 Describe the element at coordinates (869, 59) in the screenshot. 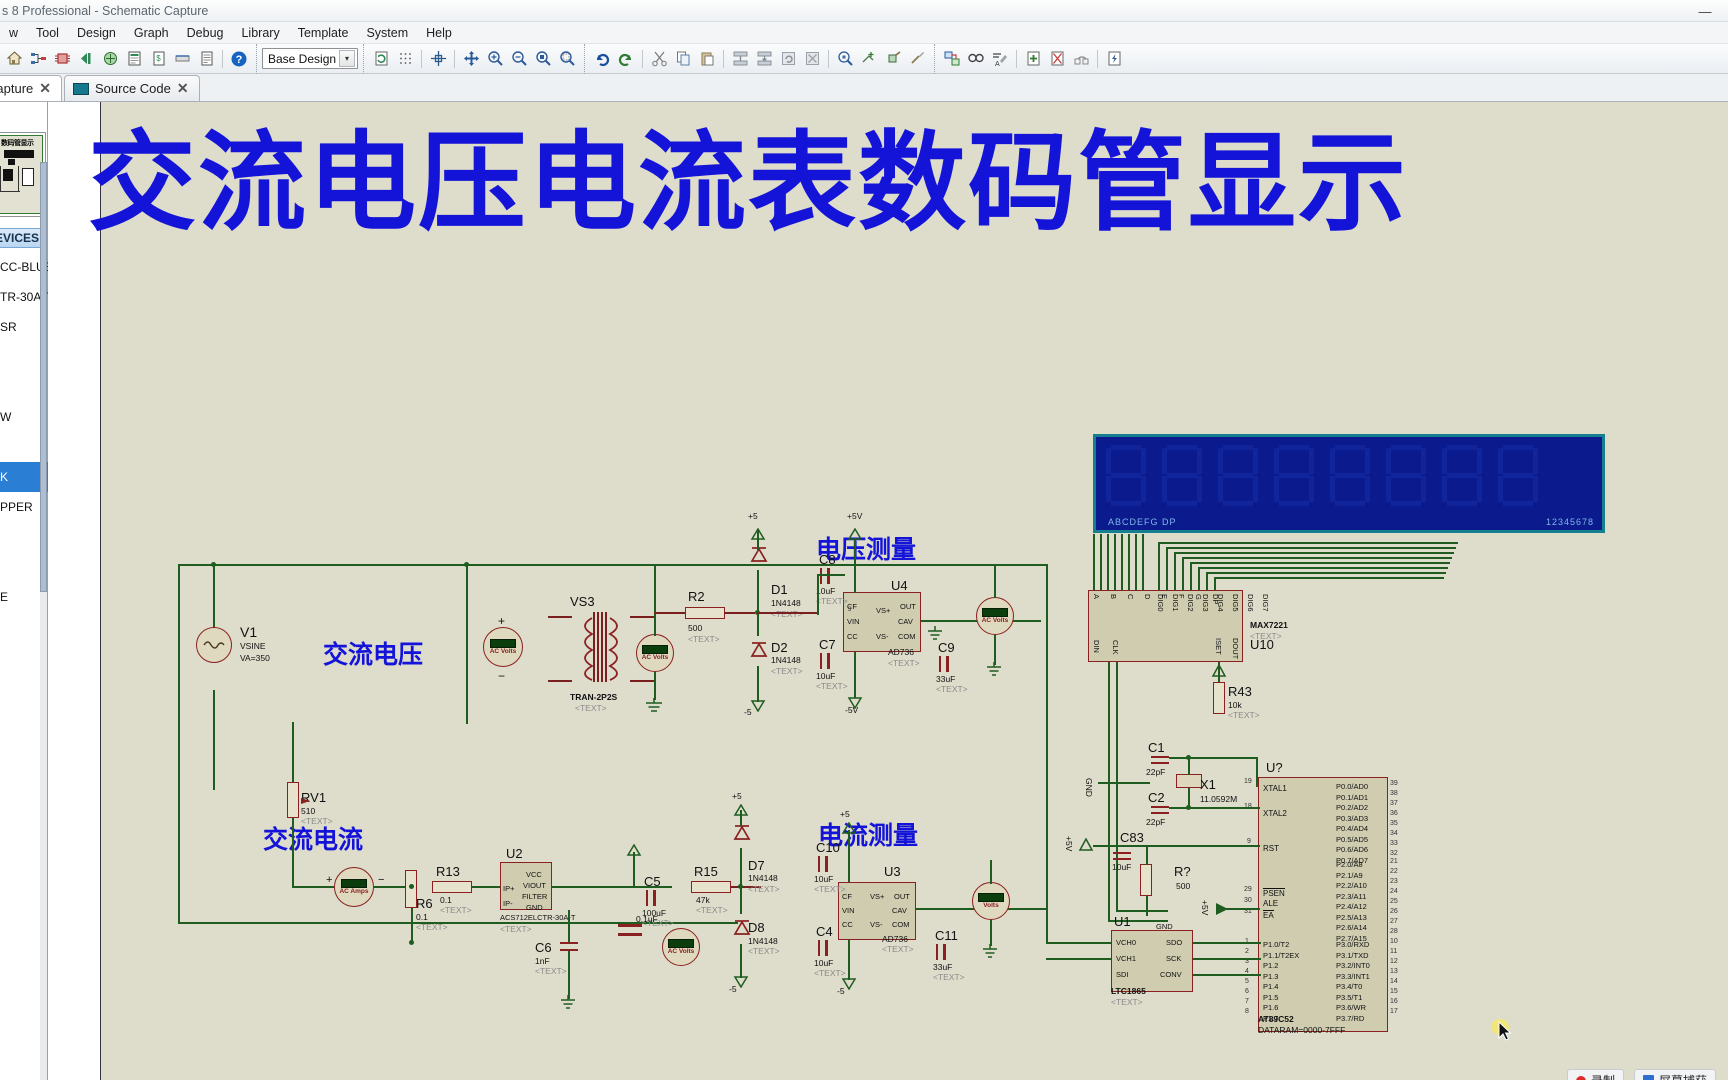

I see `make-device-icon` at that location.